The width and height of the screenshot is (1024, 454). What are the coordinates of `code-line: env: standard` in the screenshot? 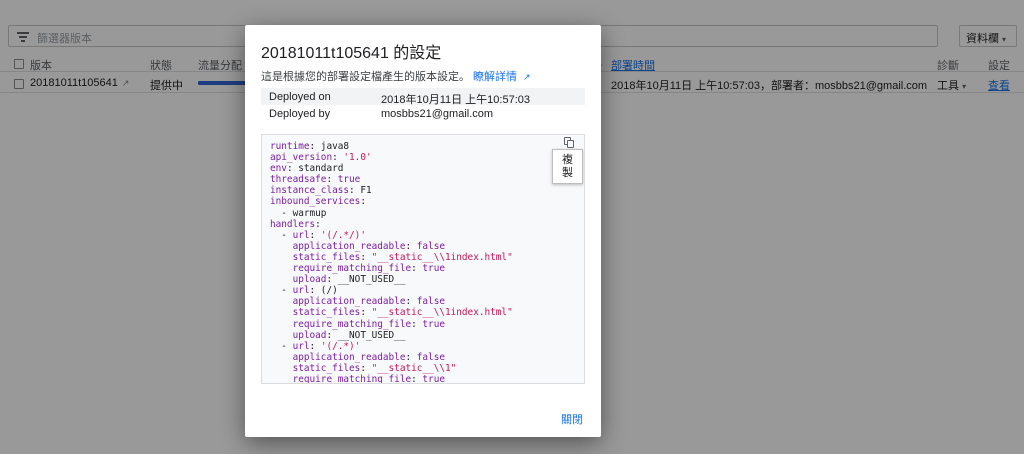 It's located at (391, 168).